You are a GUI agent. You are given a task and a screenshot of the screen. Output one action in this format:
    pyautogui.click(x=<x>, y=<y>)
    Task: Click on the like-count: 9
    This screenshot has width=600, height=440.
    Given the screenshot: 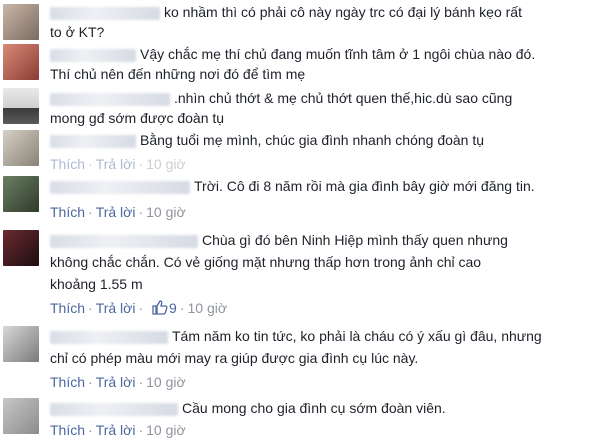 What is the action you would take?
    pyautogui.click(x=173, y=308)
    